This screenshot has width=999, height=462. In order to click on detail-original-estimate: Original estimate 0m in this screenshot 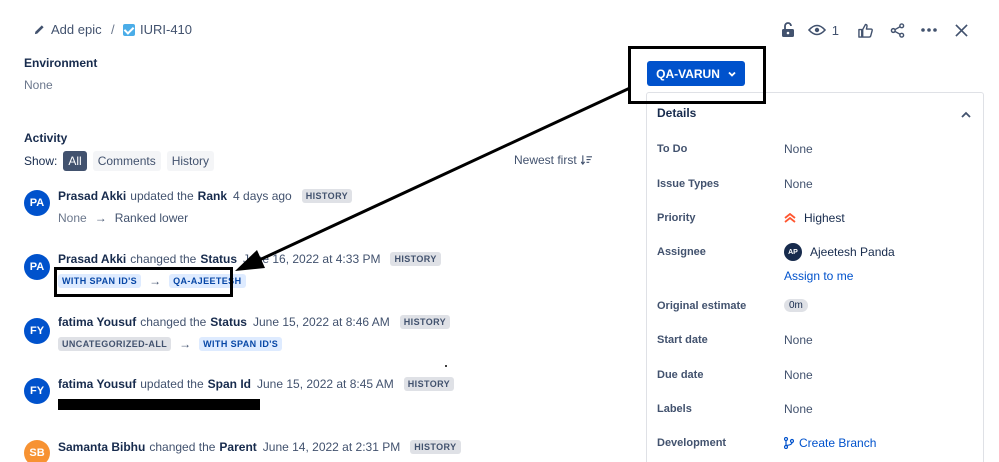, I will do `click(817, 305)`.